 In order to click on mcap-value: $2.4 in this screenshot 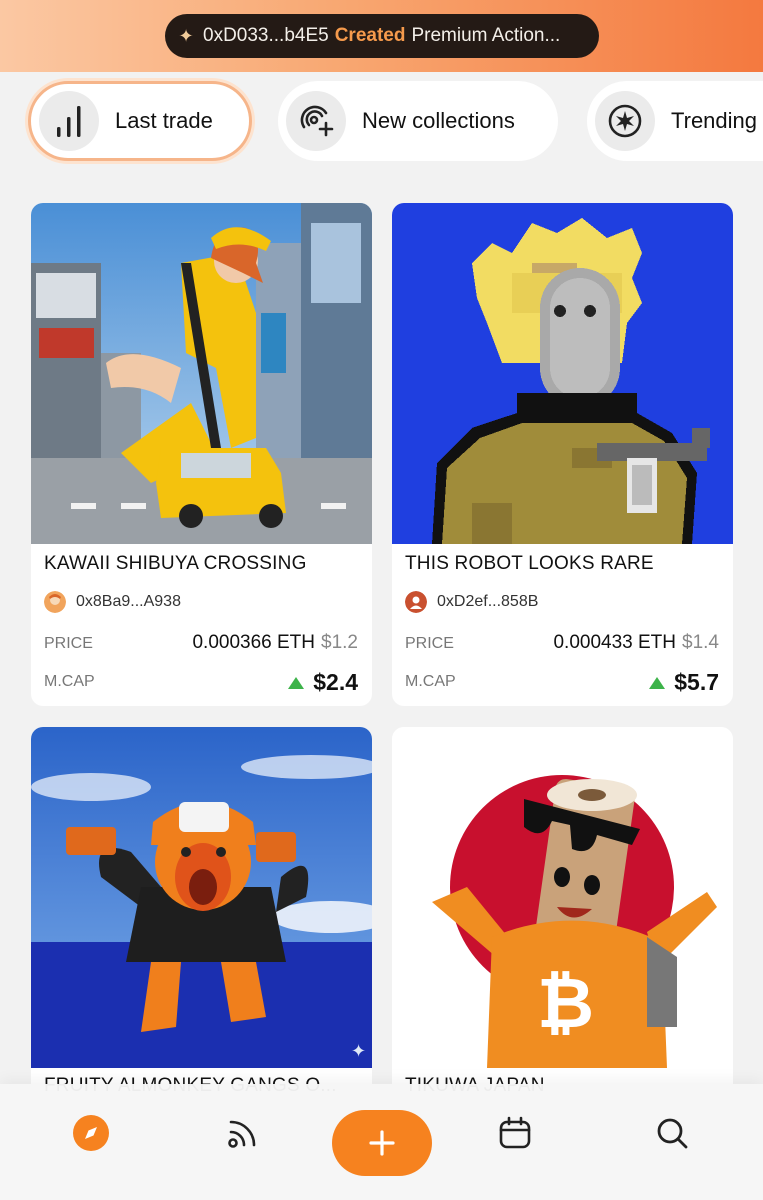, I will do `click(323, 682)`.